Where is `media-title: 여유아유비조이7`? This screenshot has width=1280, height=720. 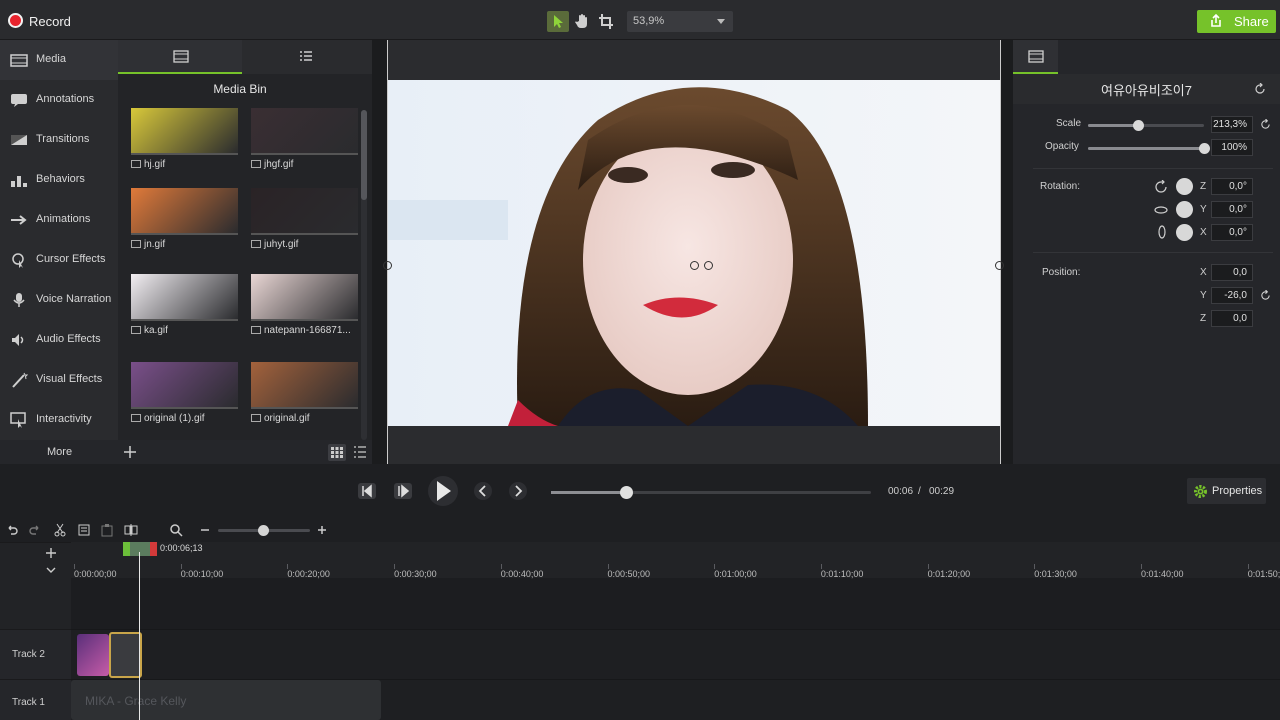 media-title: 여유아유비조이7 is located at coordinates (1146, 90).